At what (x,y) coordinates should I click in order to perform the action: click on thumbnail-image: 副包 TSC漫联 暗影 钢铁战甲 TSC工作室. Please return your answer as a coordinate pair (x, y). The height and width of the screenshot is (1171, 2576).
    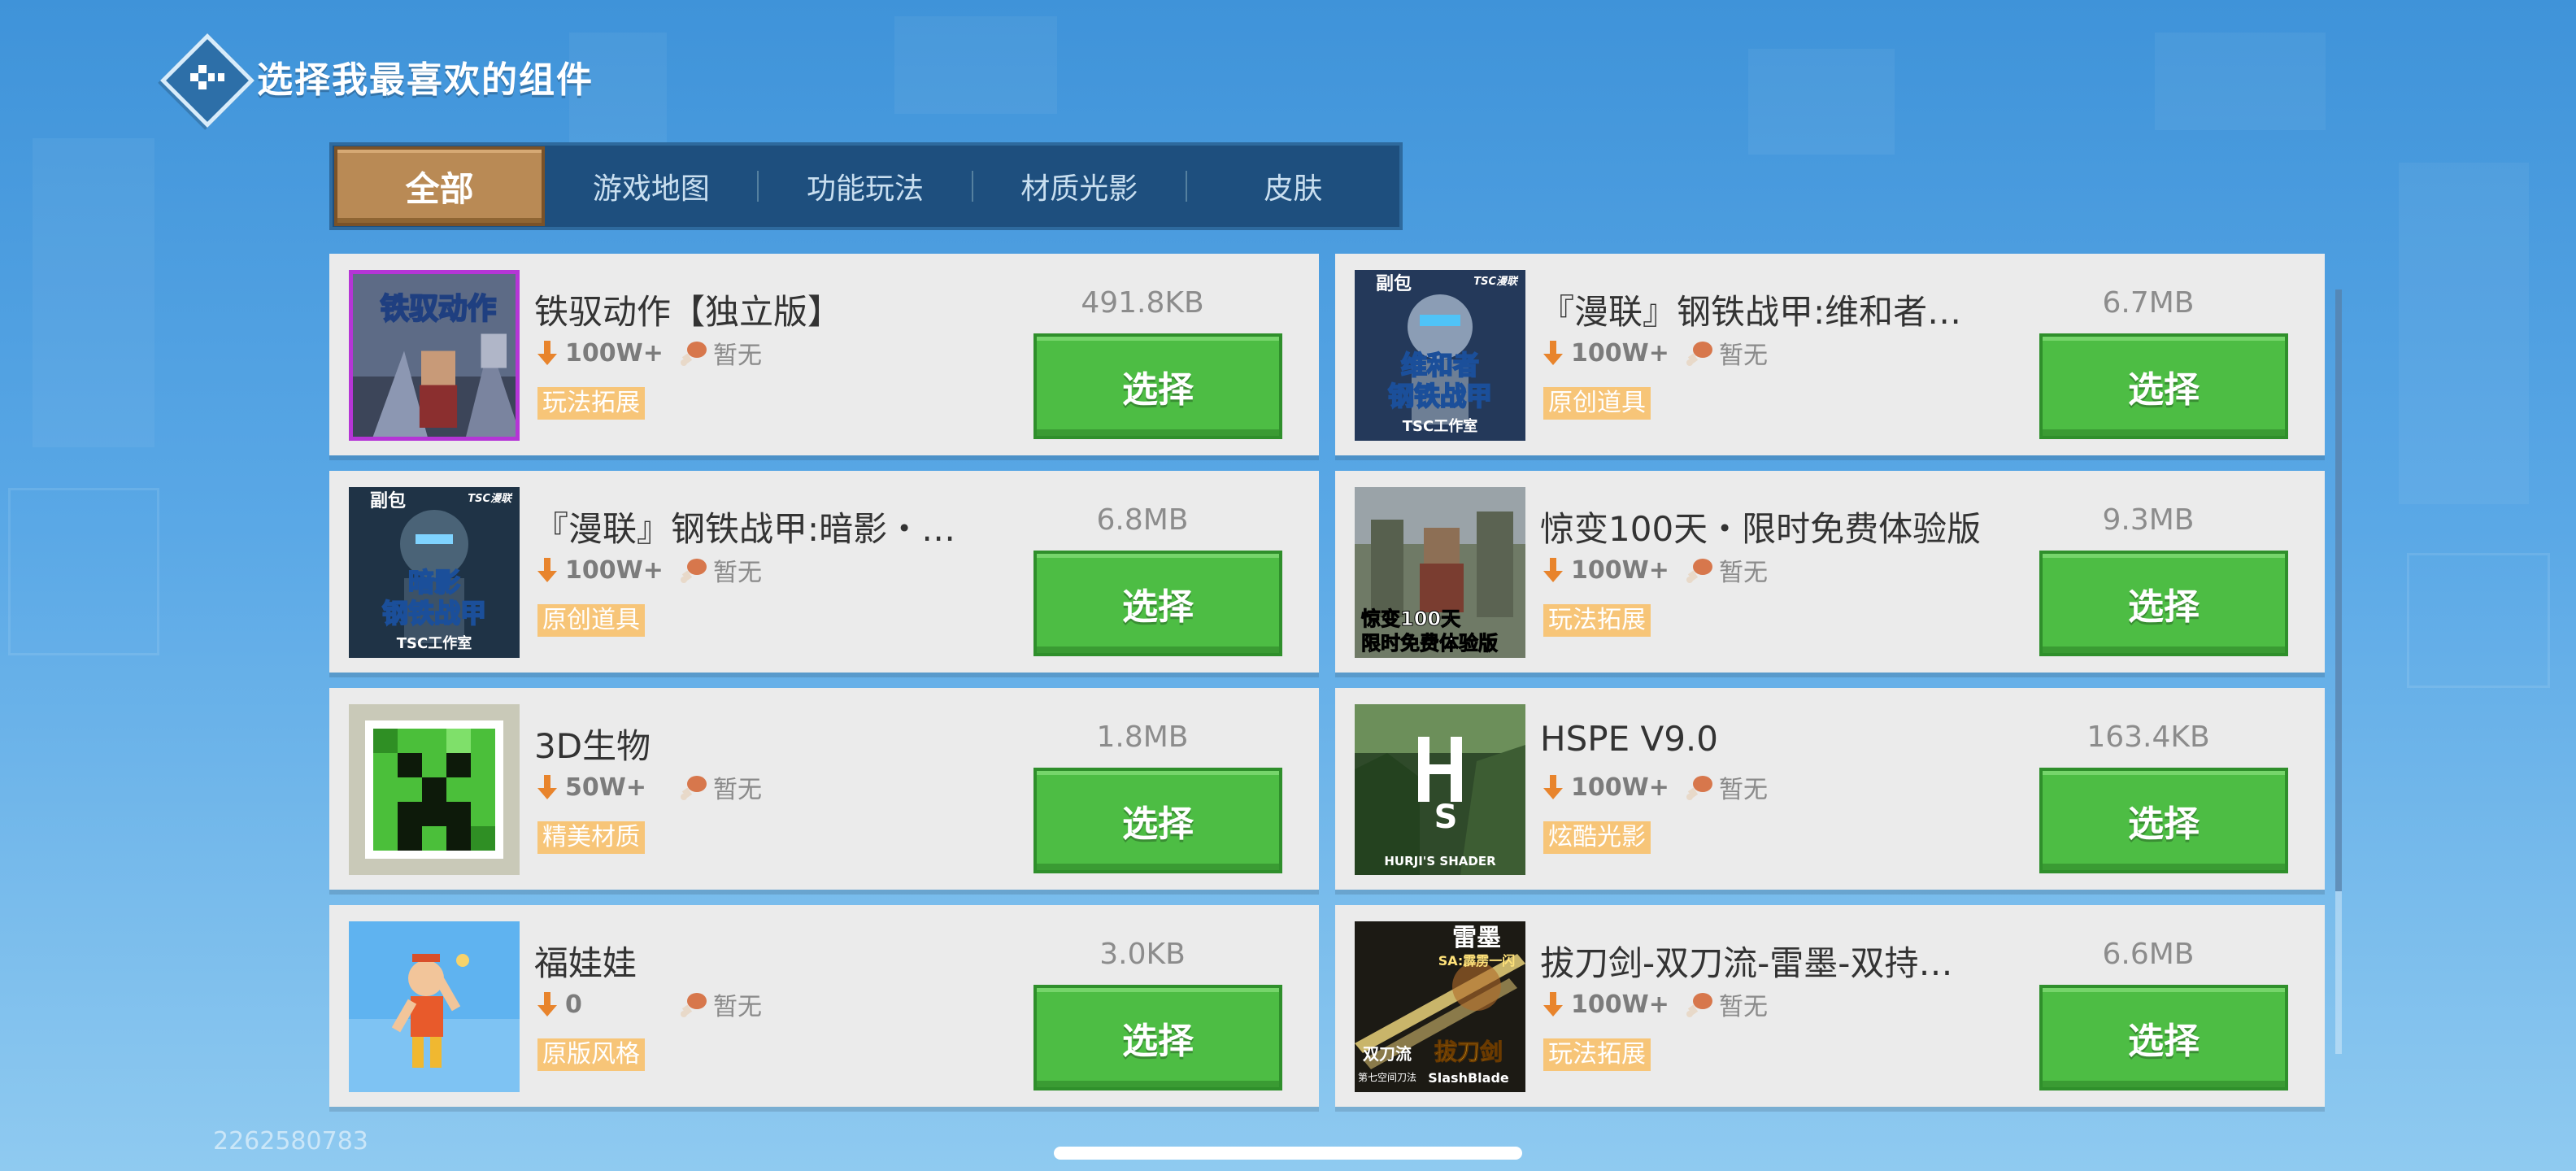
    Looking at the image, I should click on (435, 572).